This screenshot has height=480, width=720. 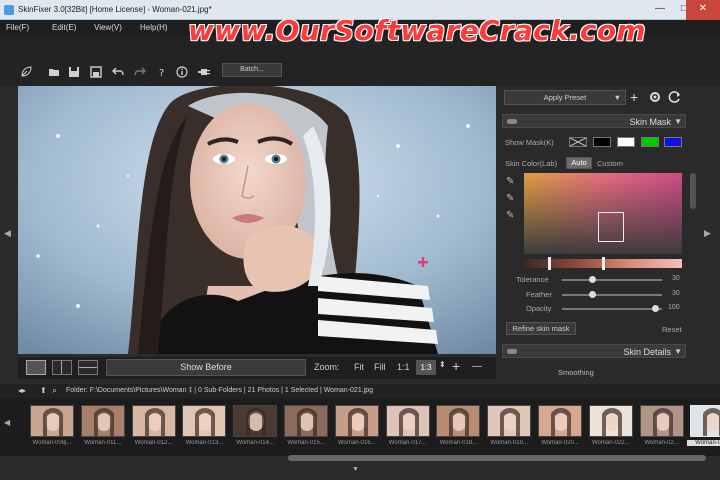 What do you see at coordinates (54, 72) in the screenshot?
I see `open-icon` at bounding box center [54, 72].